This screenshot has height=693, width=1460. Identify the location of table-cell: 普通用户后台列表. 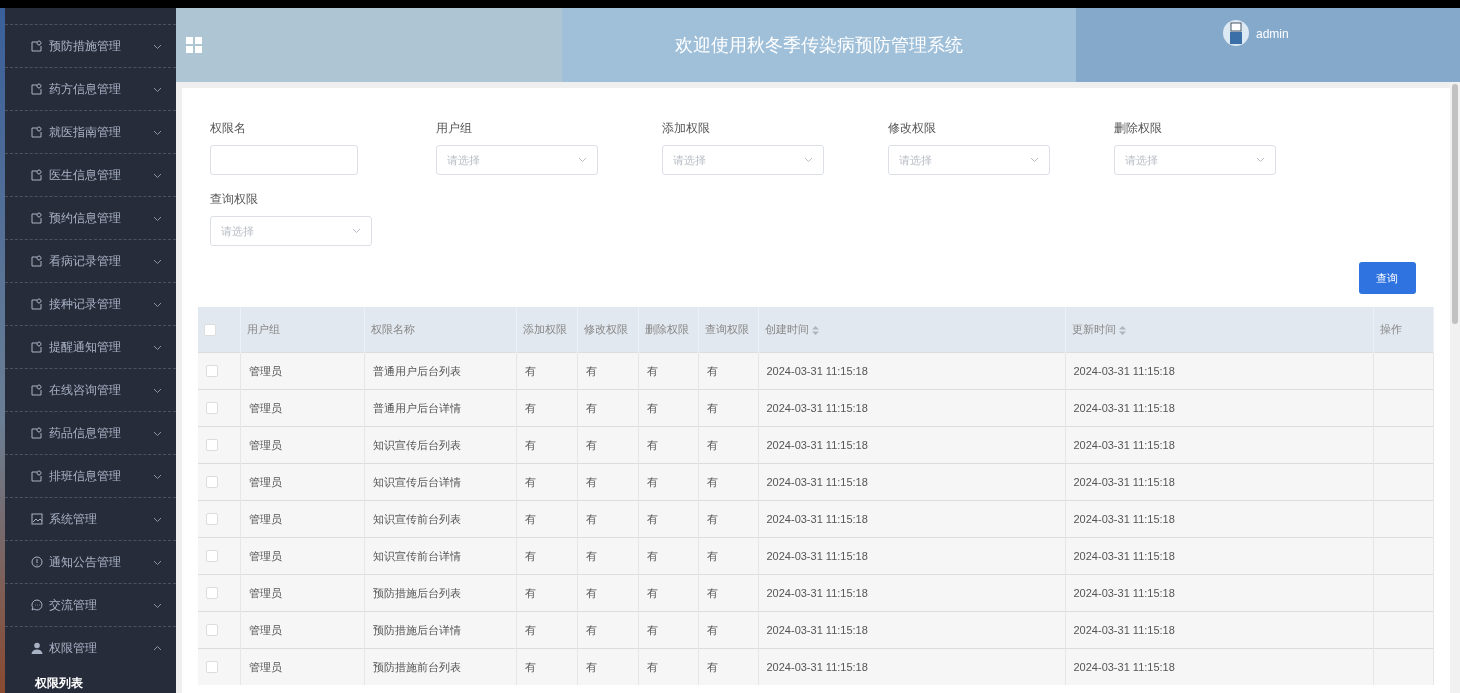
(440, 371).